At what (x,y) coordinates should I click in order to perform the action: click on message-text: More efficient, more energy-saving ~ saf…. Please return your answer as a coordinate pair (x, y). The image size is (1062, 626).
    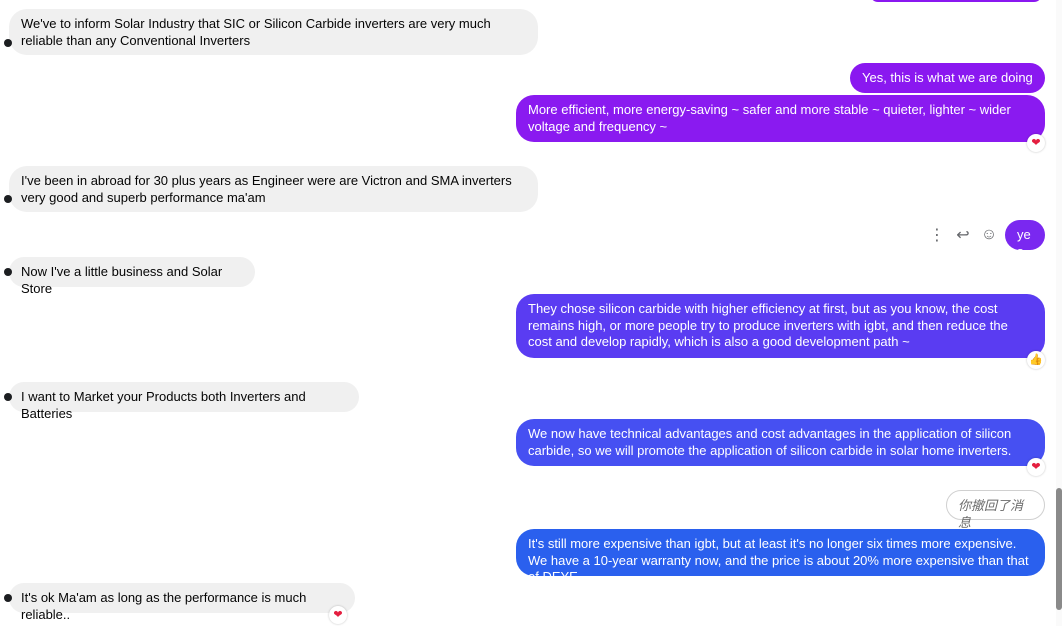
    Looking at the image, I should click on (769, 118).